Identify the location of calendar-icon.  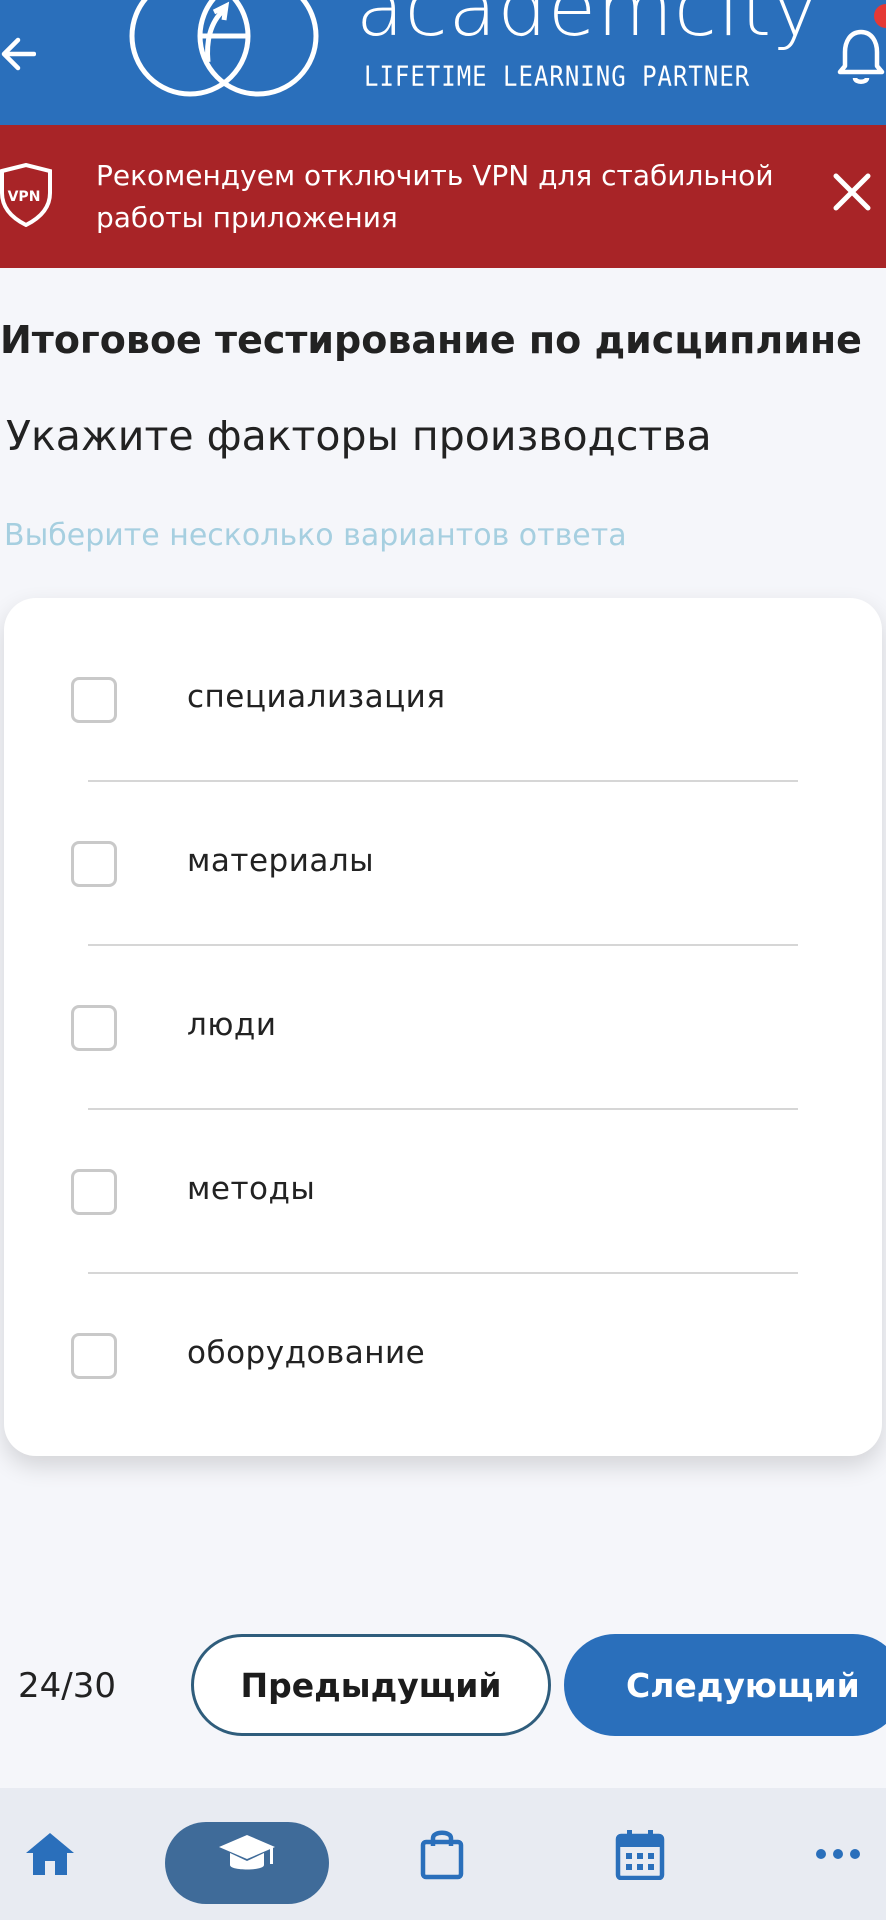
(640, 1855).